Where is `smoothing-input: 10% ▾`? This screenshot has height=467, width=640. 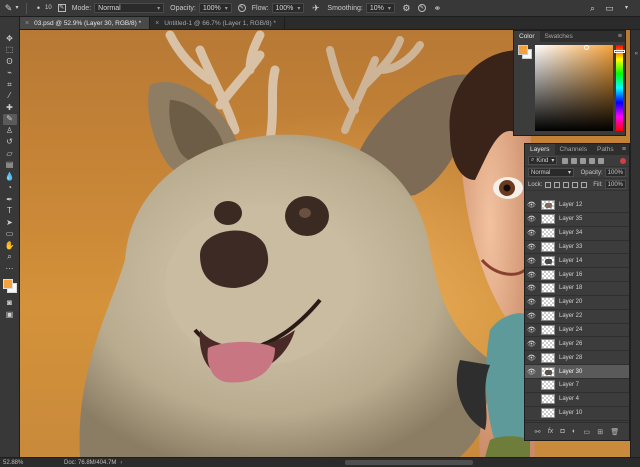
smoothing-input: 10% ▾ is located at coordinates (380, 8).